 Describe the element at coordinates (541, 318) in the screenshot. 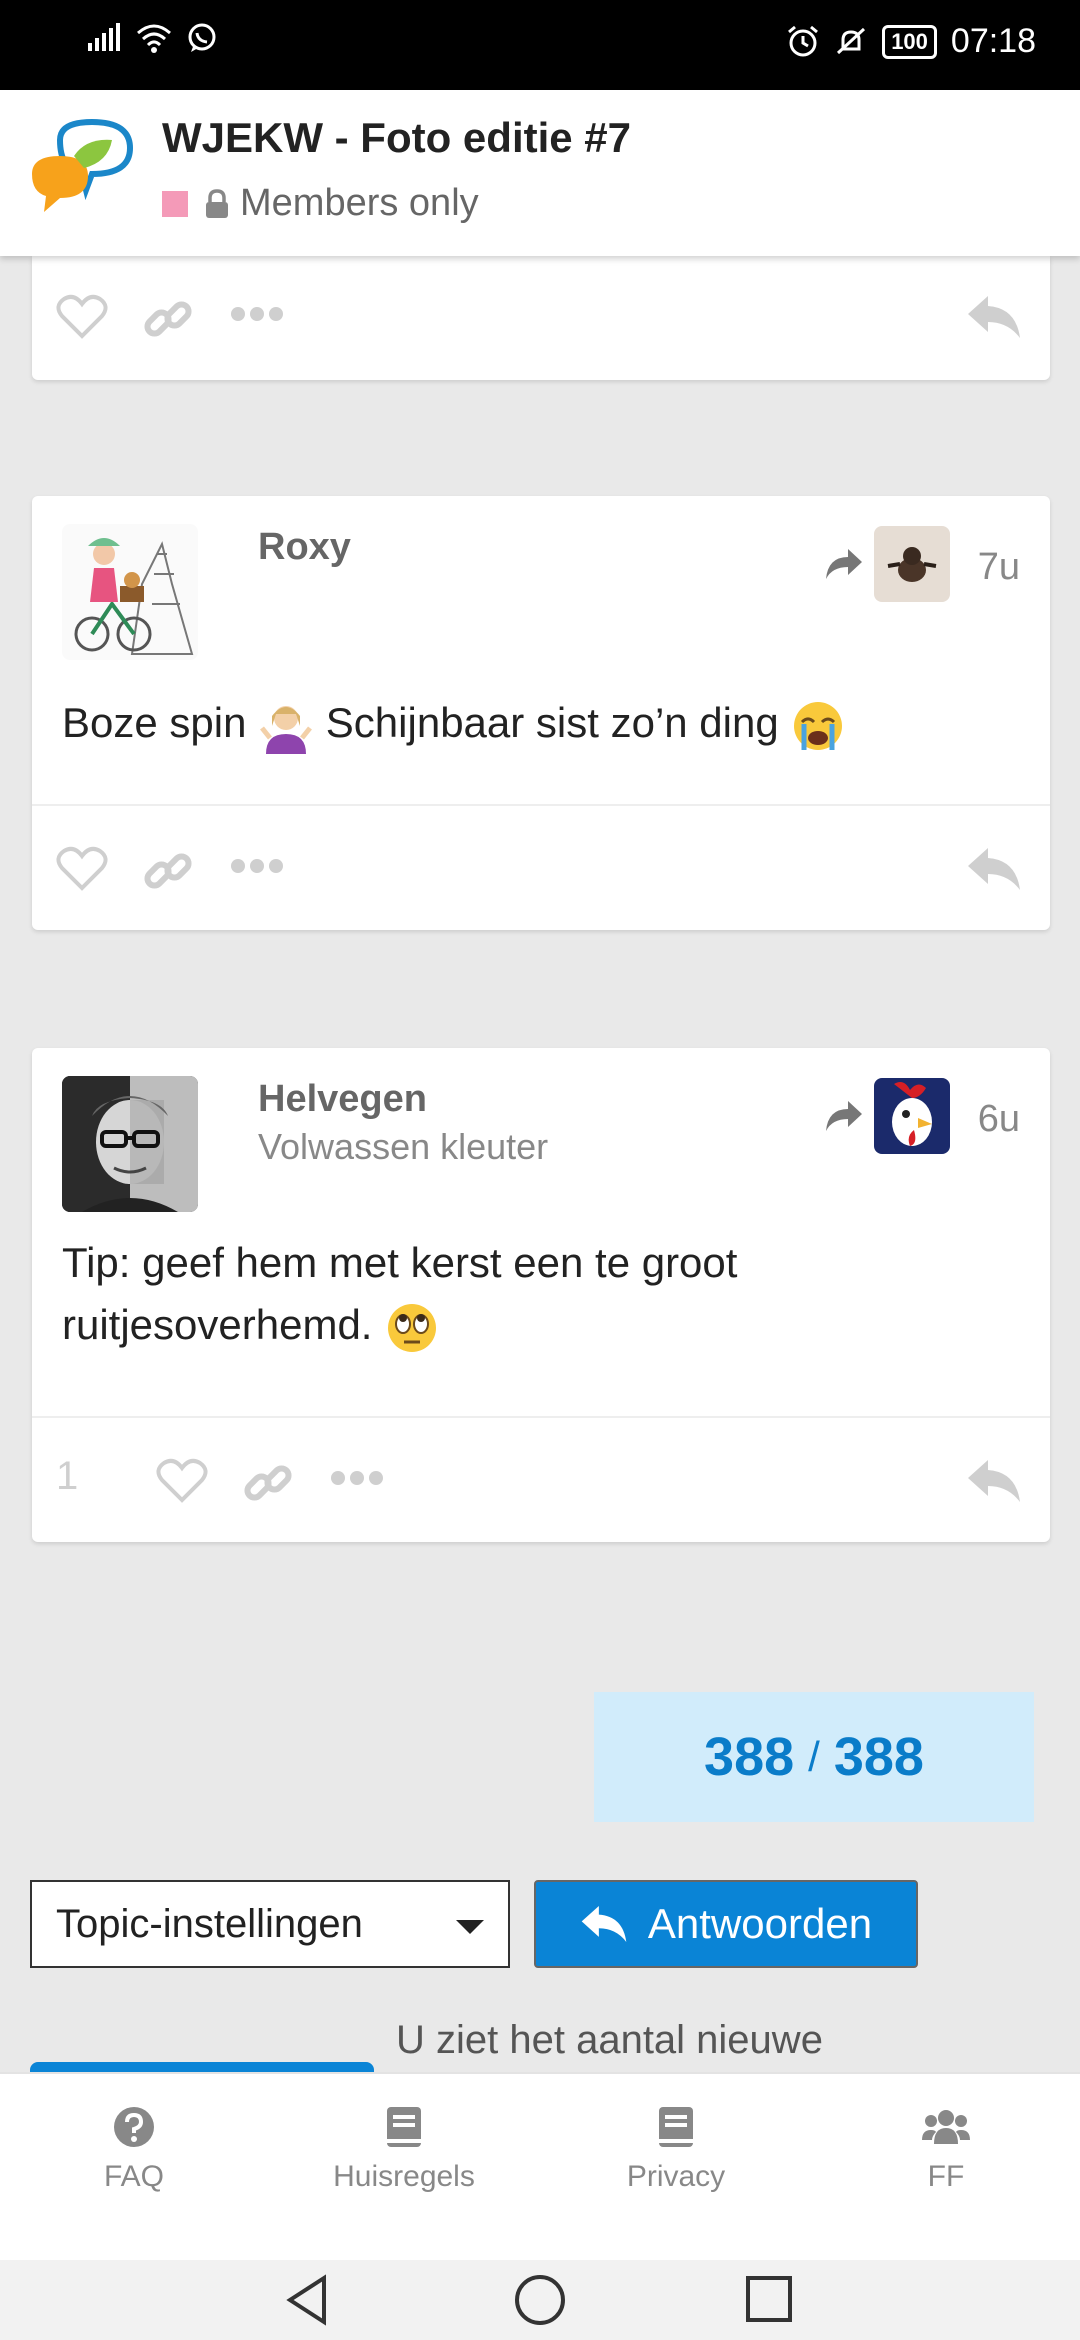

I see `previous-post-actions` at that location.